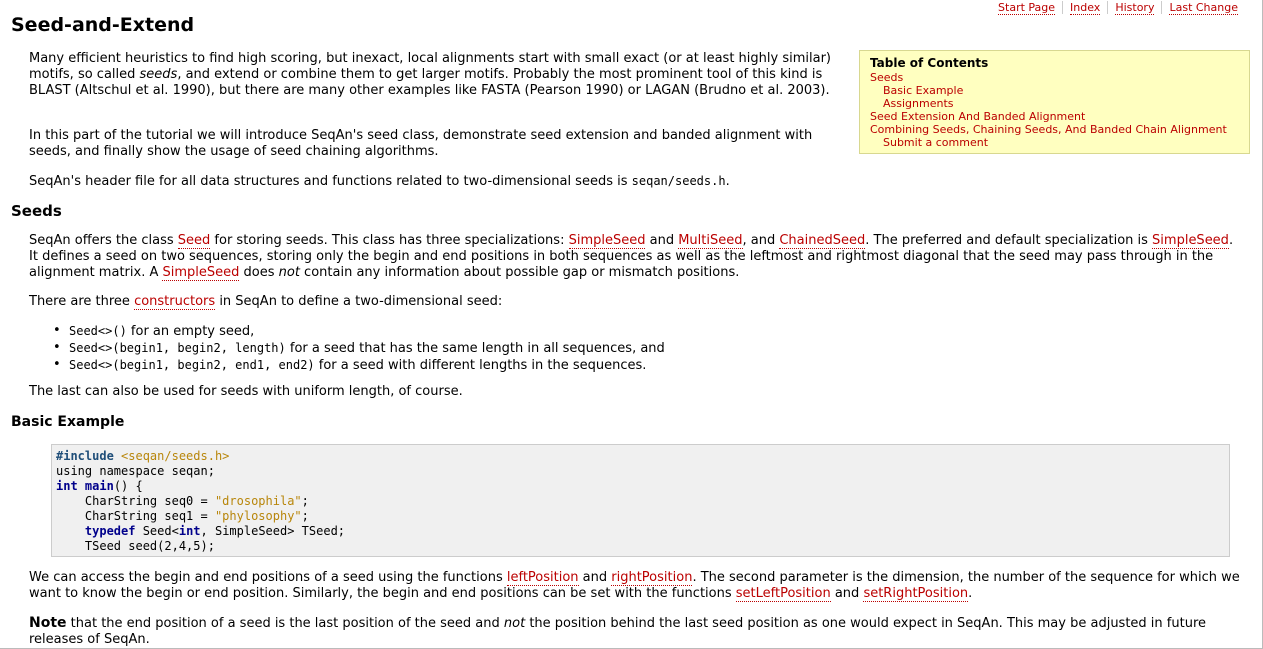 The image size is (1263, 649). What do you see at coordinates (607, 241) in the screenshot?
I see `link-simpleseed: SimpleSeed` at bounding box center [607, 241].